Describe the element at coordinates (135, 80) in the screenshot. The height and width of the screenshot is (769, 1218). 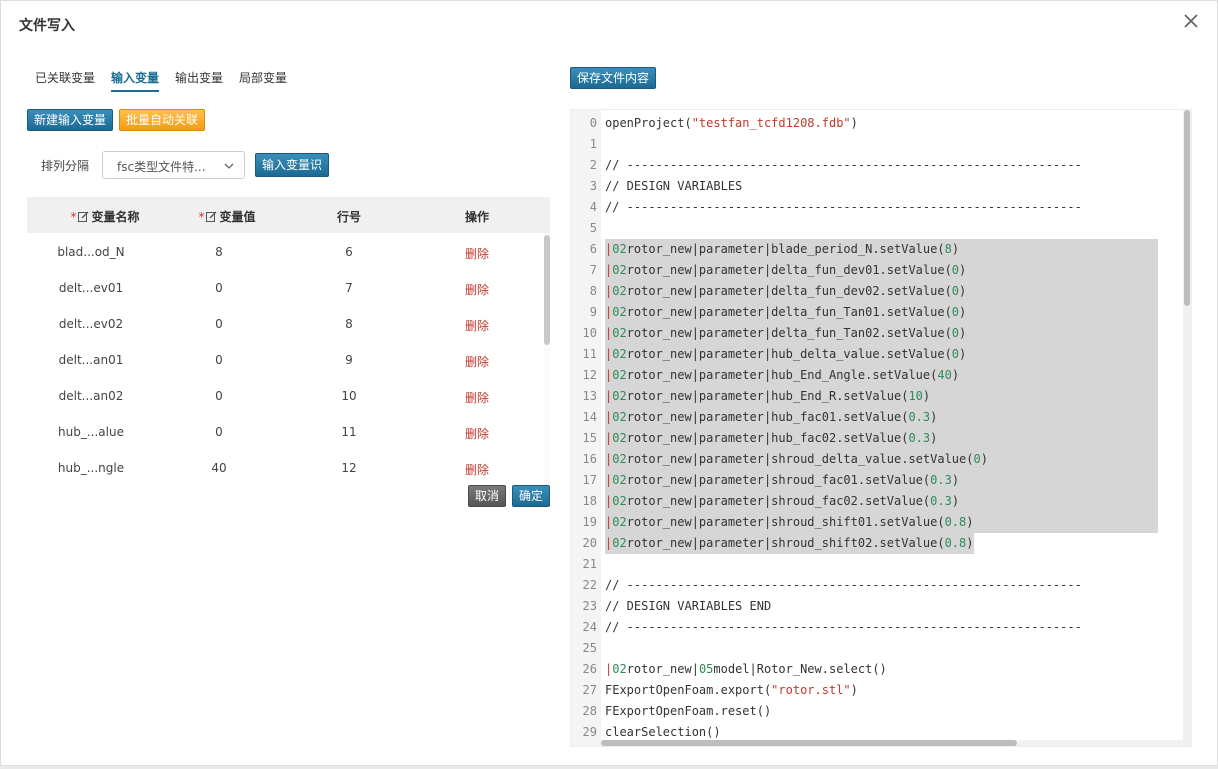
I see `tab-input-variables: 输入变量` at that location.